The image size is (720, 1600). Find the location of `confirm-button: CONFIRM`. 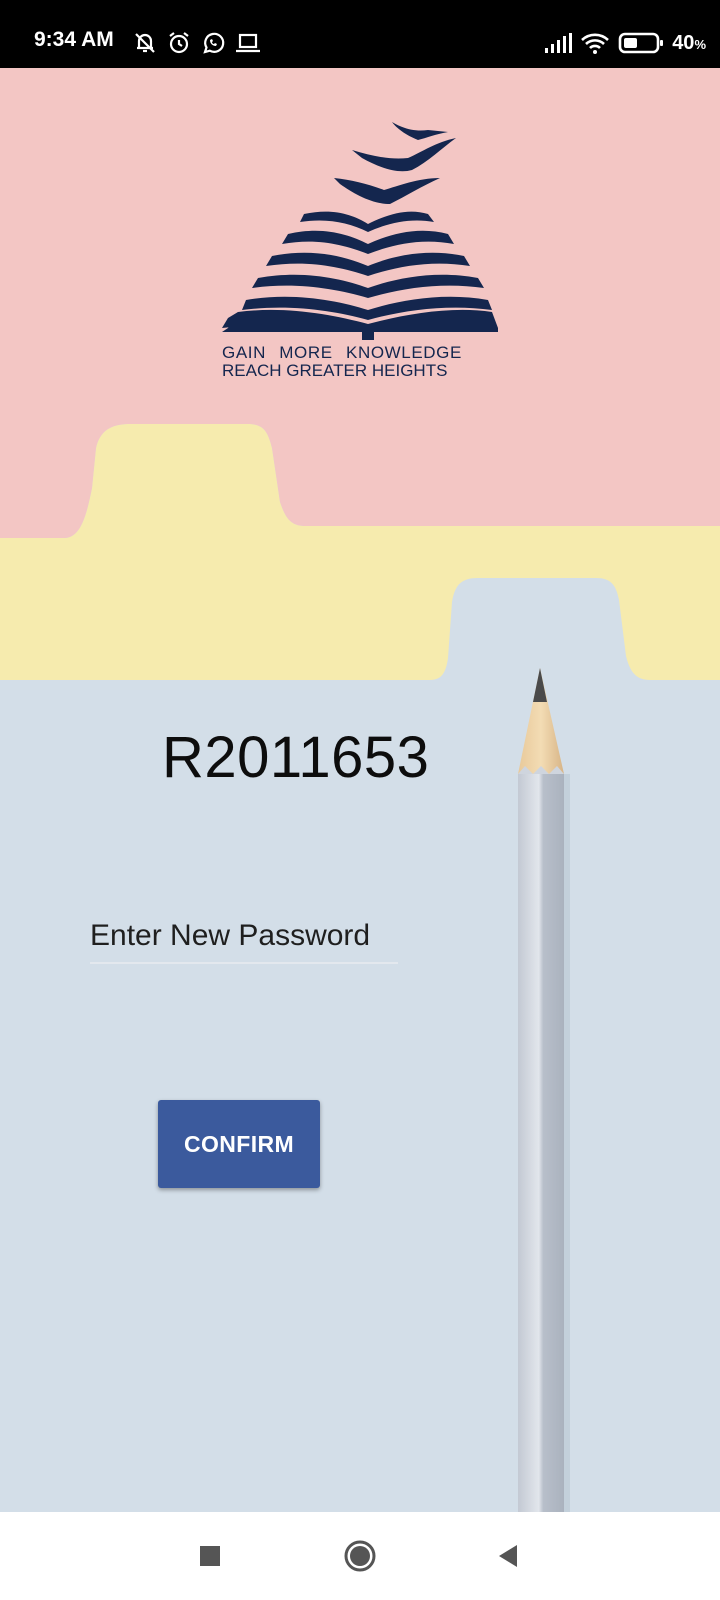

confirm-button: CONFIRM is located at coordinates (239, 1144).